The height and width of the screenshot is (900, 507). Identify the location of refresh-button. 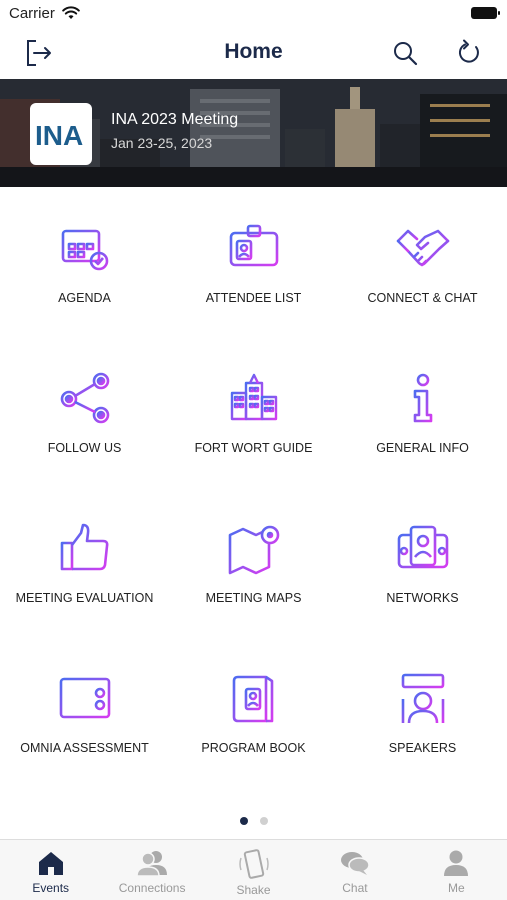
(469, 53).